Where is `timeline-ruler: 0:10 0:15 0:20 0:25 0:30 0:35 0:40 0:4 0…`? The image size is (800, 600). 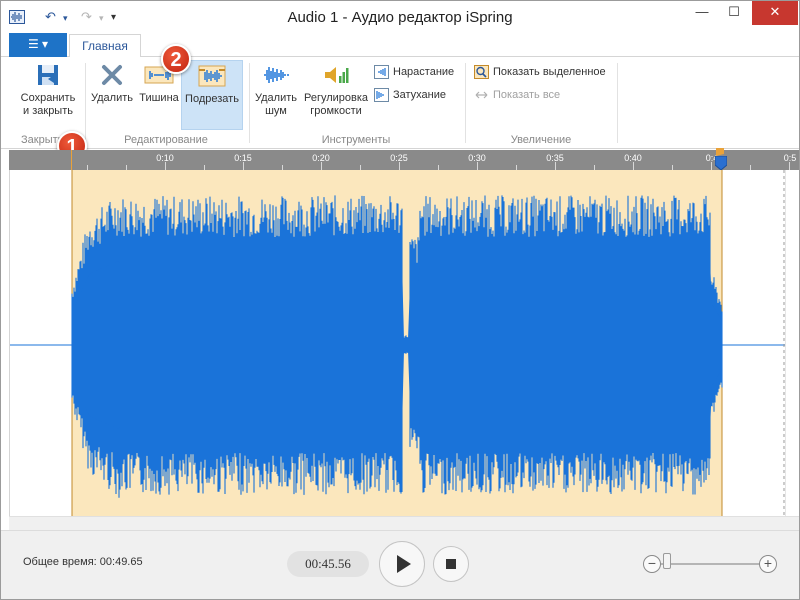 timeline-ruler: 0:10 0:15 0:20 0:25 0:30 0:35 0:40 0:4 0… is located at coordinates (404, 159).